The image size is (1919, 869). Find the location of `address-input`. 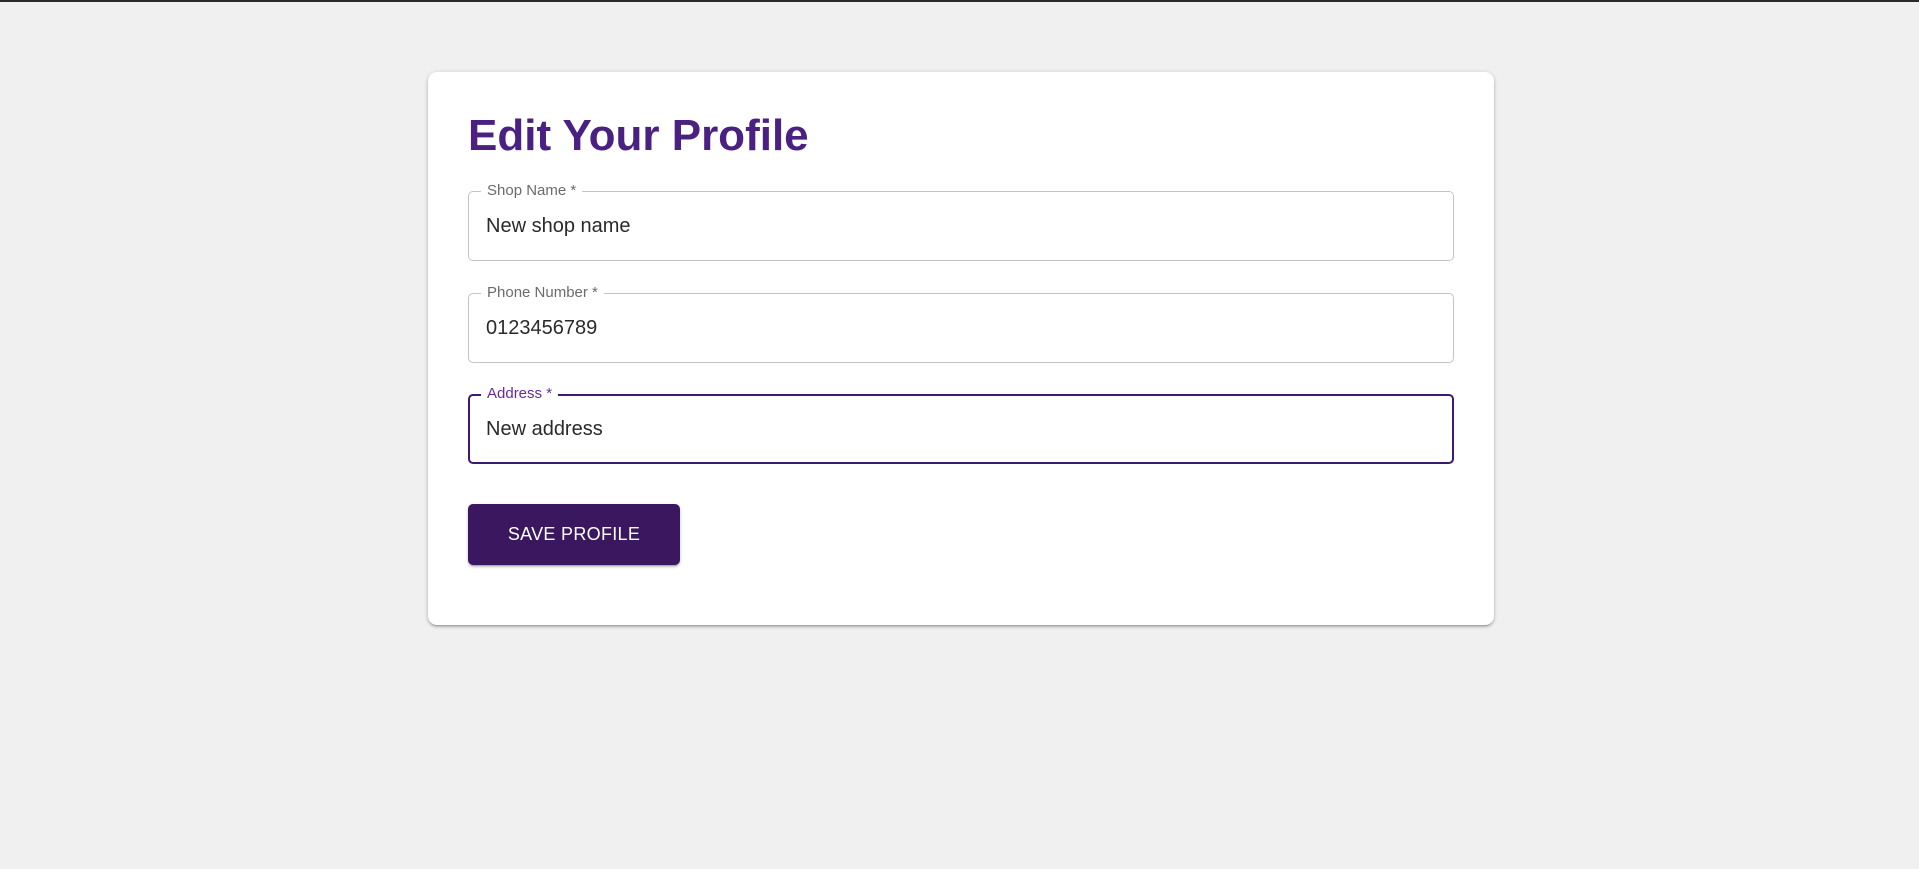

address-input is located at coordinates (956, 429).